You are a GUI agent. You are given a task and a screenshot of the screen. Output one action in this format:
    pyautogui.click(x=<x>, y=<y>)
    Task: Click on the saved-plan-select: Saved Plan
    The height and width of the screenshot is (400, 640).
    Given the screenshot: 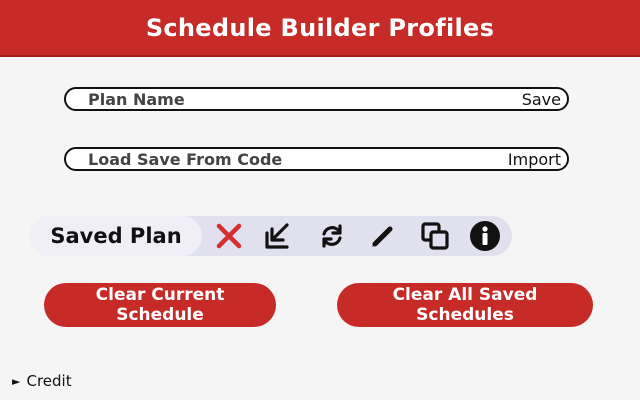 What is the action you would take?
    pyautogui.click(x=116, y=236)
    